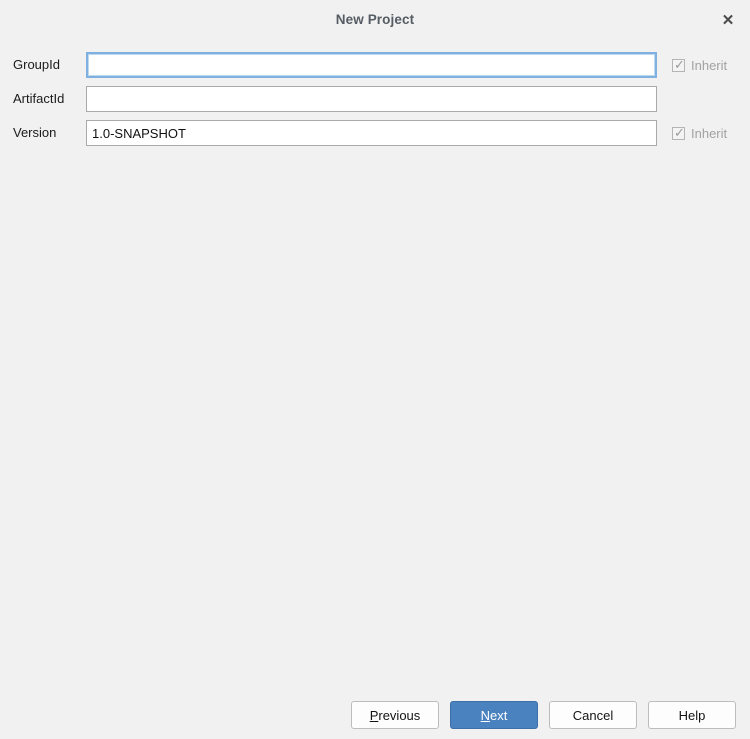  Describe the element at coordinates (485, 715) in the screenshot. I see `next-button-mnemonic: N` at that location.